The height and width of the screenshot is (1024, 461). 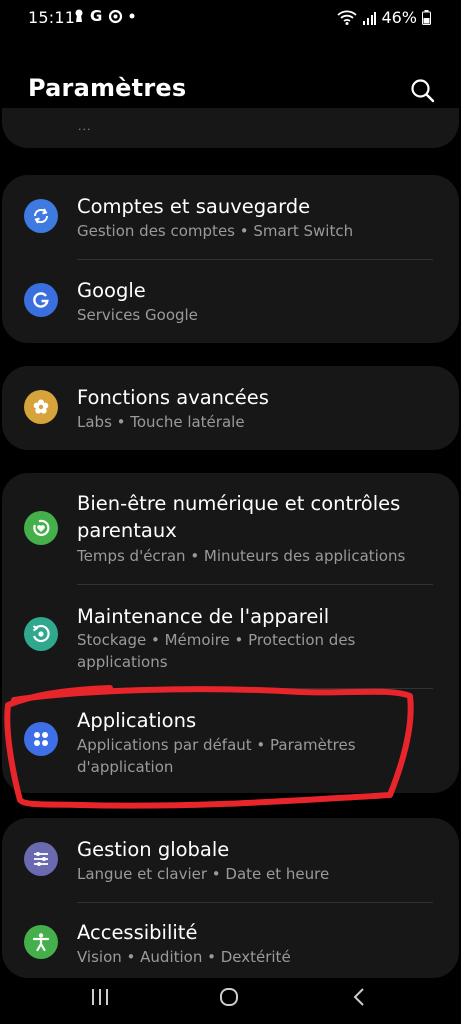 What do you see at coordinates (203, 616) in the screenshot?
I see `item-title: Maintenance de l'appareil` at bounding box center [203, 616].